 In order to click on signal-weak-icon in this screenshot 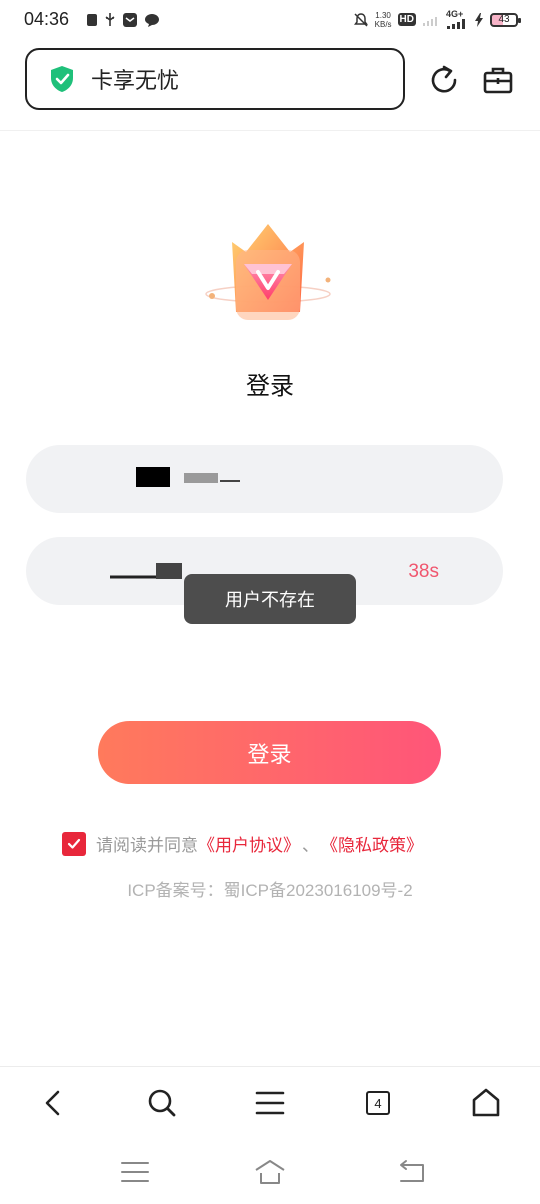, I will do `click(430, 21)`.